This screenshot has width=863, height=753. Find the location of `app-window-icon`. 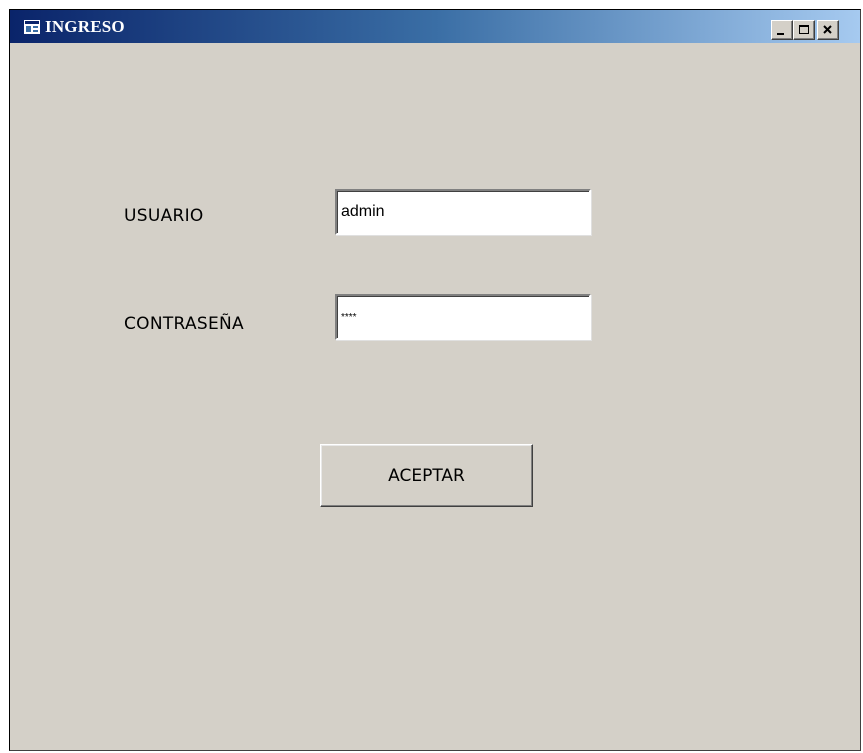

app-window-icon is located at coordinates (32, 27).